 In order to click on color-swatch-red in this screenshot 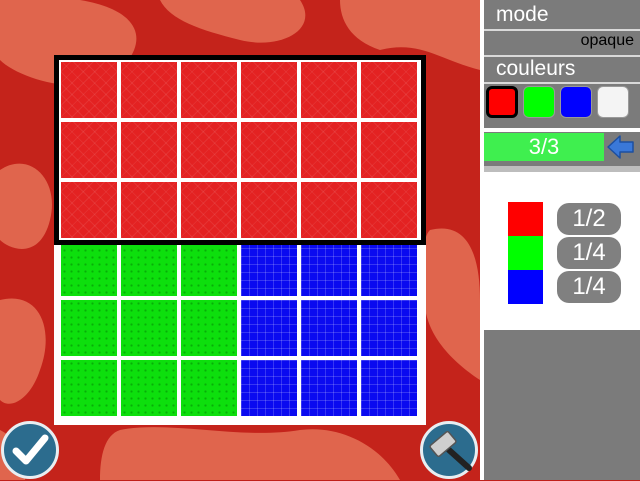, I will do `click(502, 102)`.